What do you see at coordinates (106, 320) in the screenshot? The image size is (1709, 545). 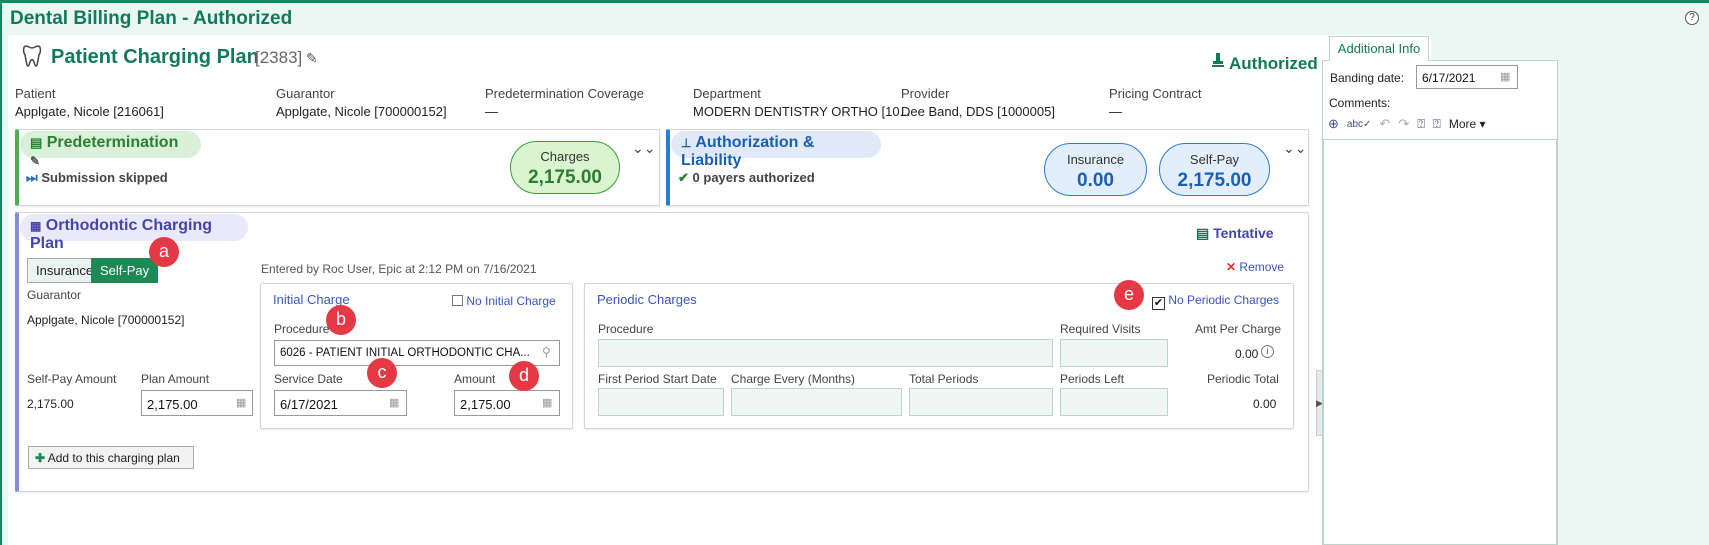 I see `guarantor-value: Applgate, Nicole [700000152]` at bounding box center [106, 320].